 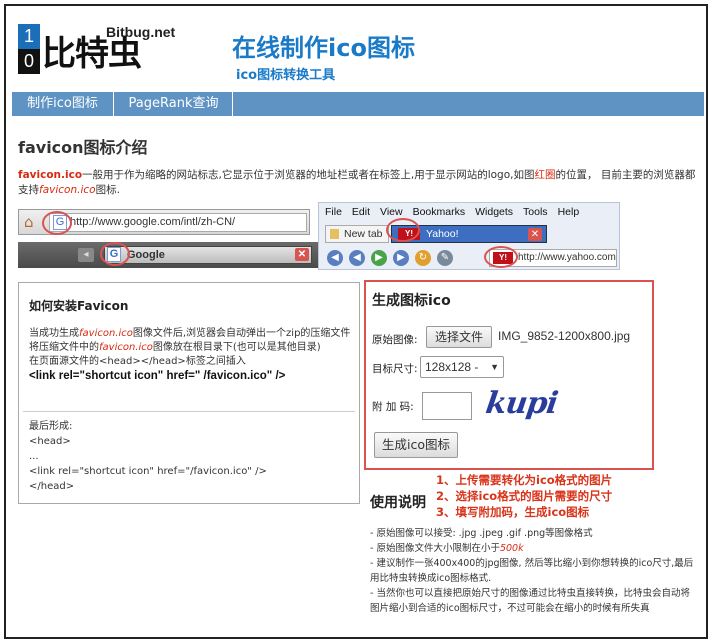 I want to click on tab-scroll-icon: ◂, so click(x=86, y=255).